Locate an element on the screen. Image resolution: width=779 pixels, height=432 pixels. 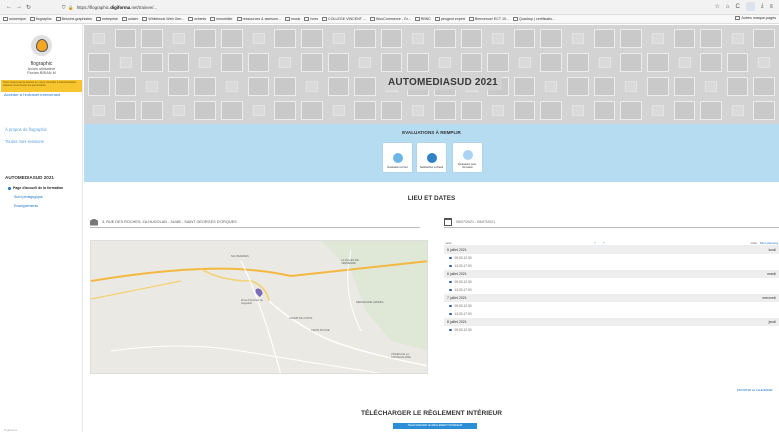
sidebar-item-enseignements: Enseignements is located at coordinates (26, 206).